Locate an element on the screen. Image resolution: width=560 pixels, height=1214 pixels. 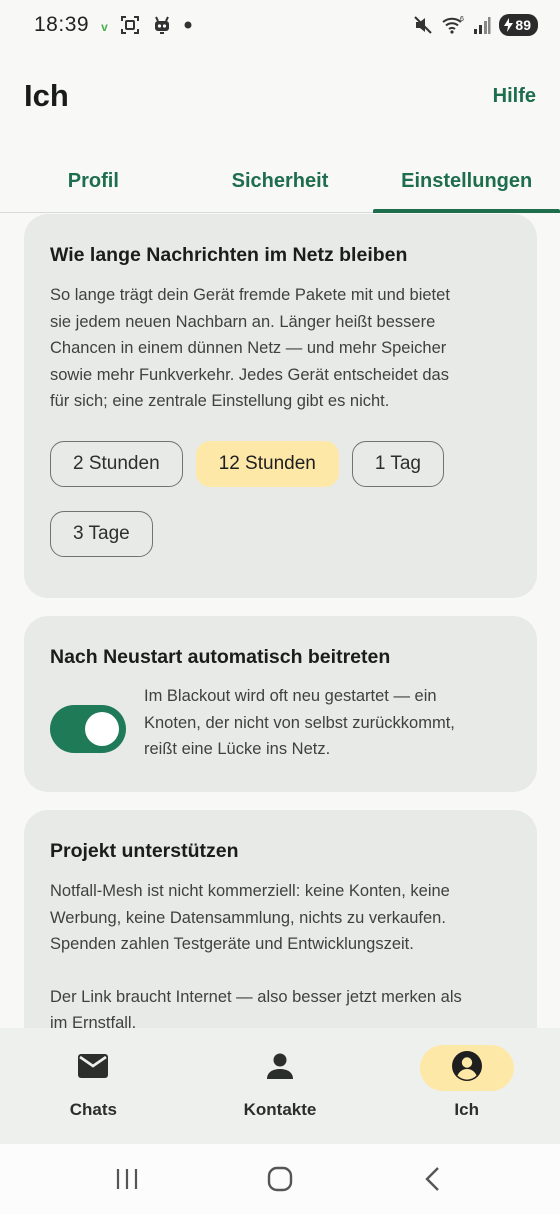
tab-profil: Profil is located at coordinates (93, 181).